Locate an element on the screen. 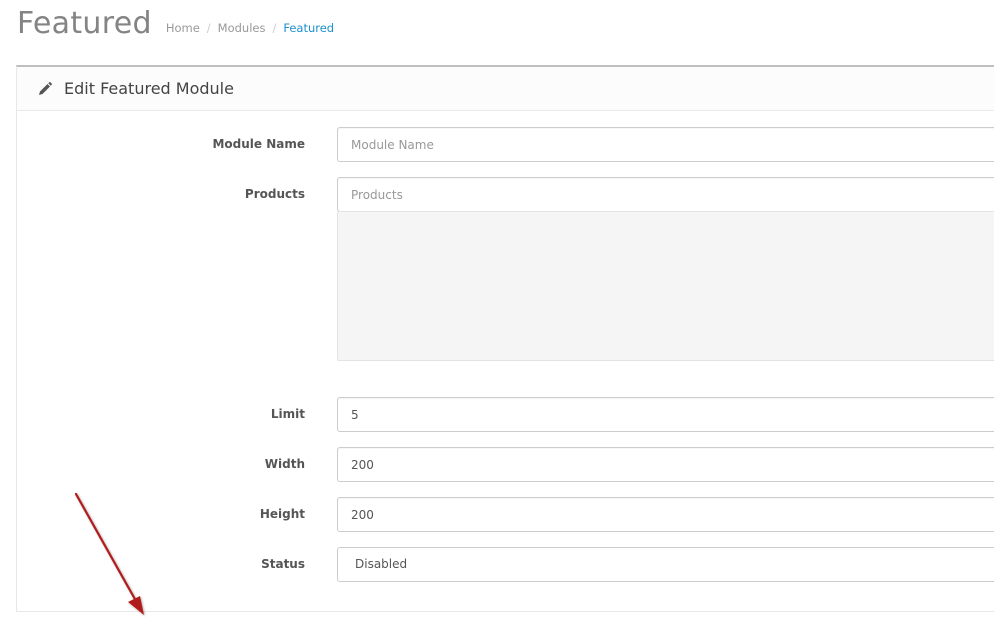 This screenshot has height=622, width=994. products-label: Products is located at coordinates (274, 194).